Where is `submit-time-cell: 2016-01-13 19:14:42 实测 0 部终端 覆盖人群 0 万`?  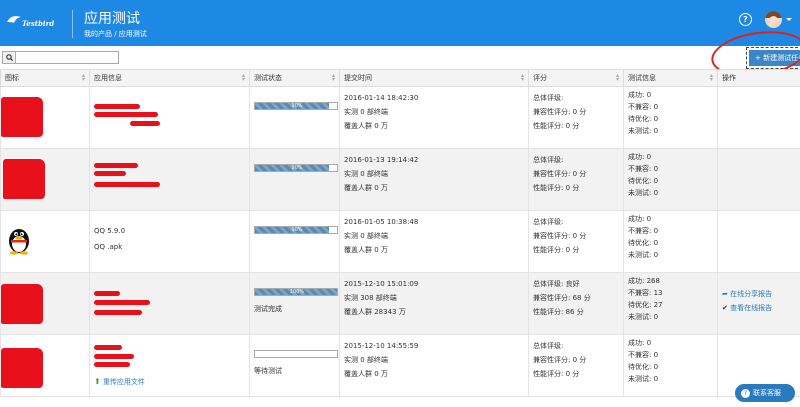
submit-time-cell: 2016-01-13 19:14:42 实测 0 部终端 覆盖人群 0 万 is located at coordinates (434, 179).